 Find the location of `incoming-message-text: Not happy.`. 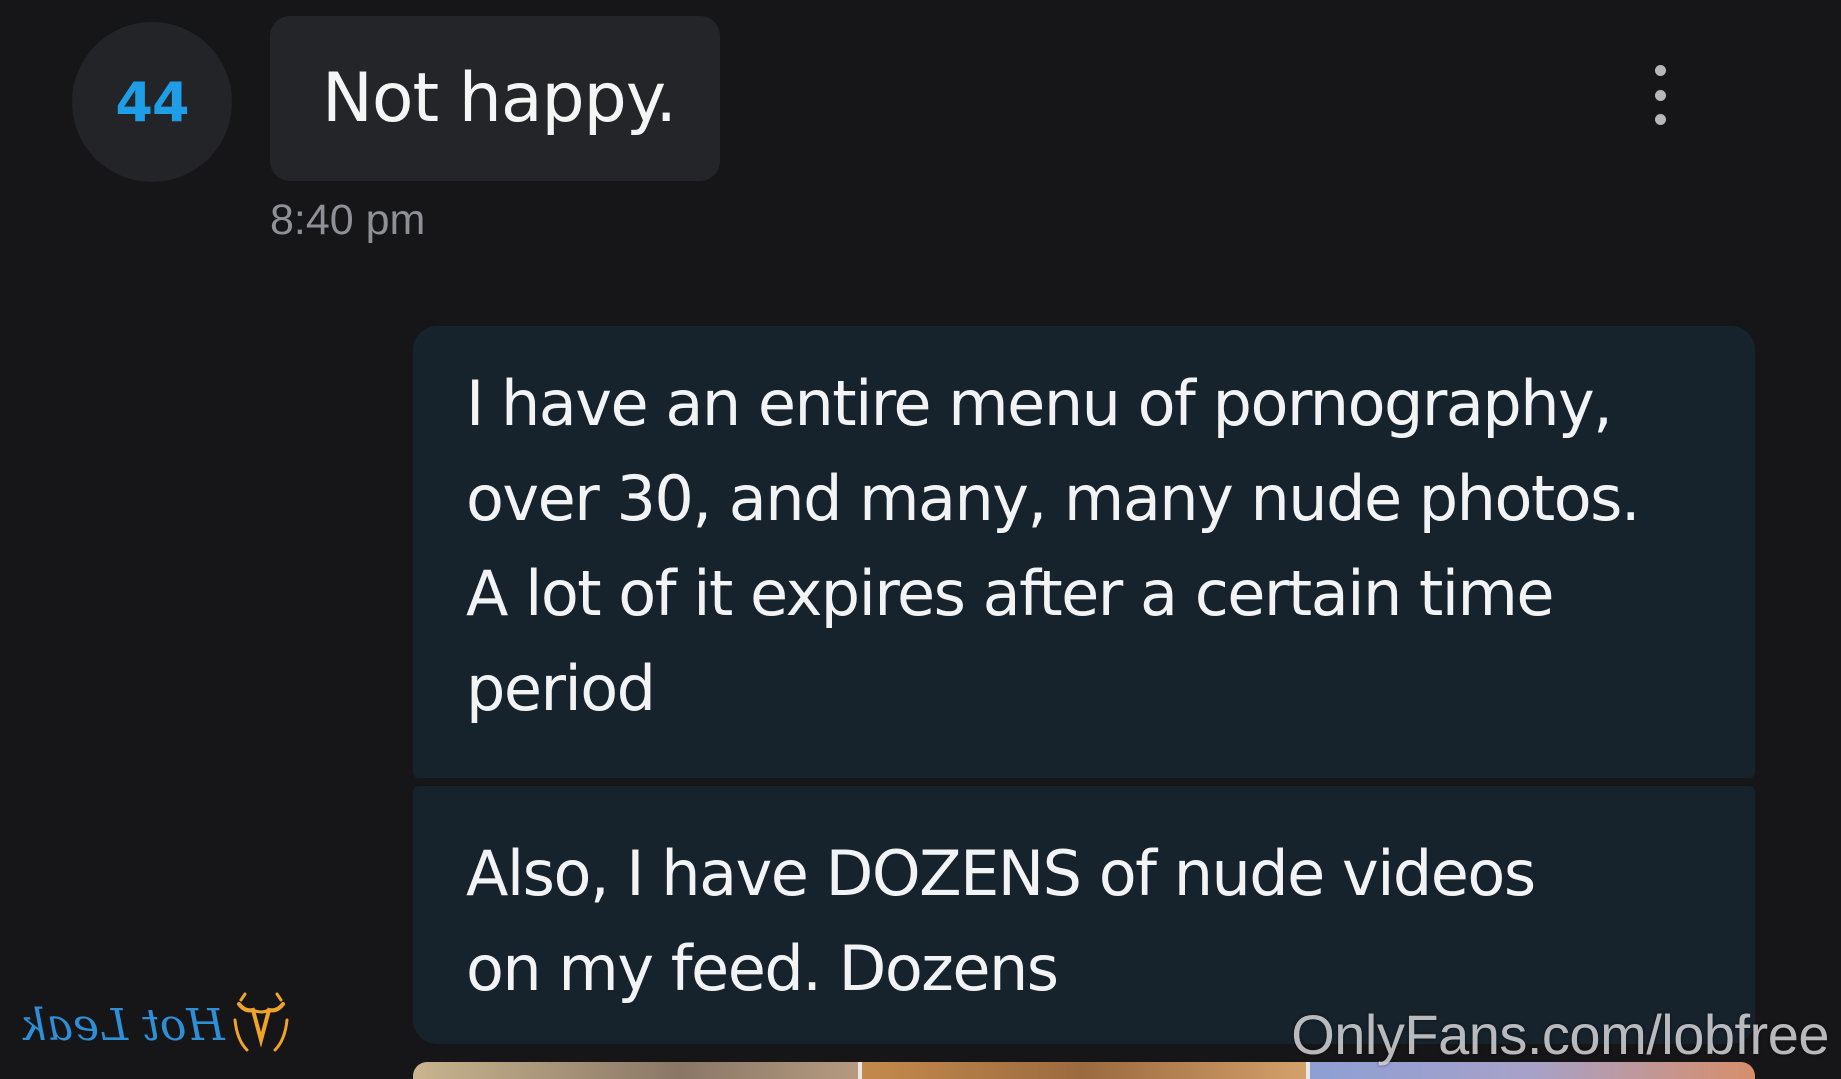

incoming-message-text: Not happy. is located at coordinates (499, 98).